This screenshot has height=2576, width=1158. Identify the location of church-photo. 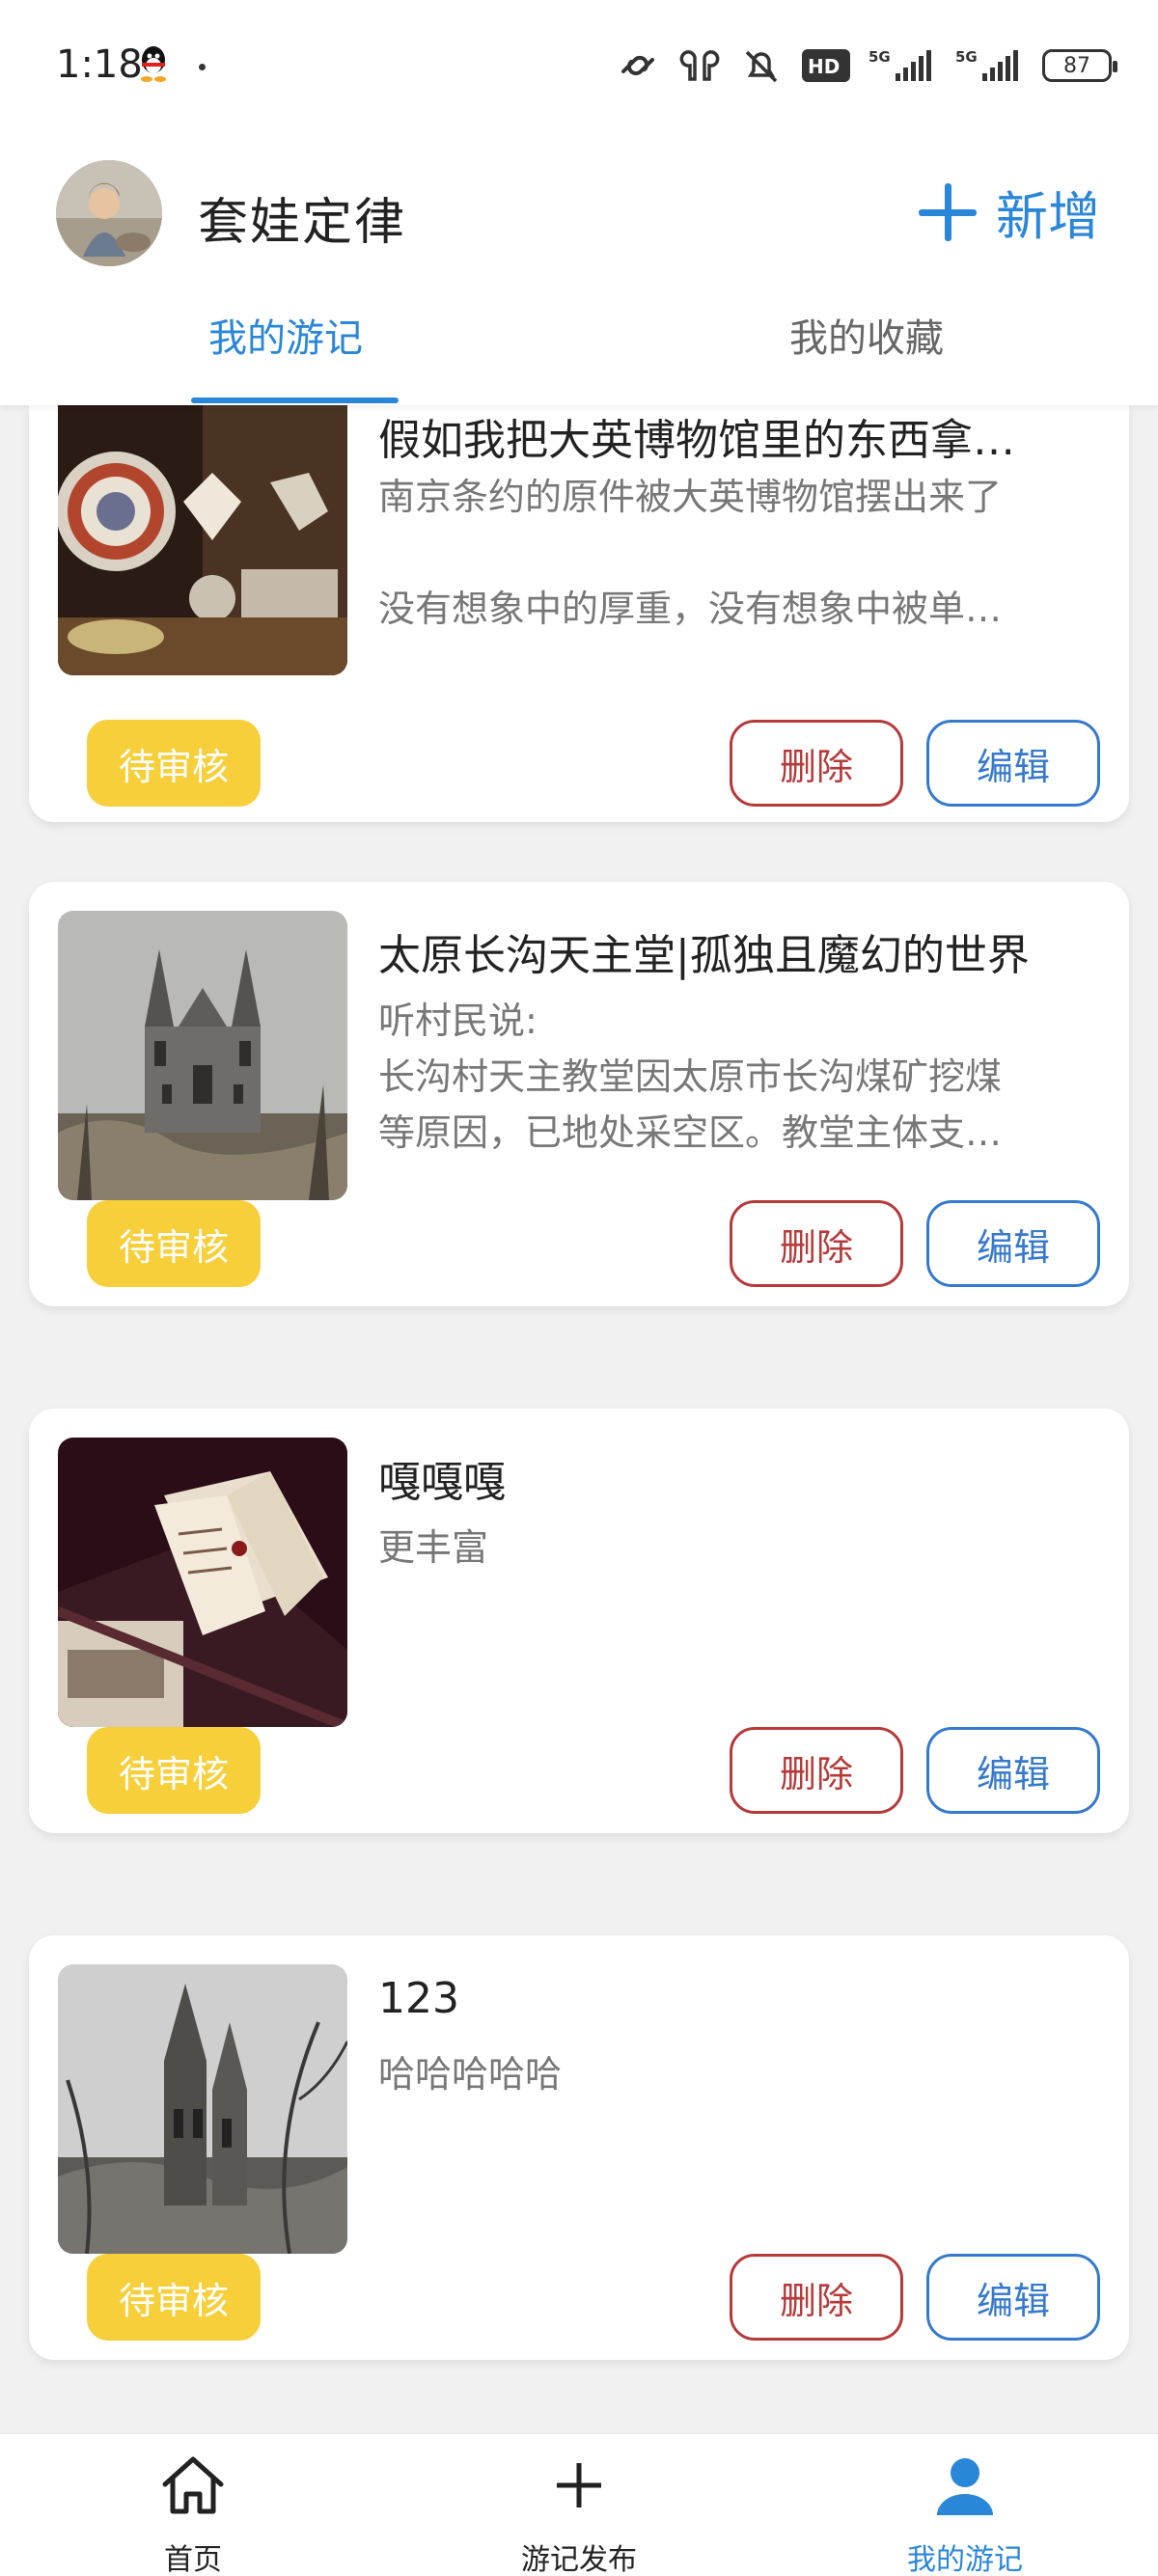
(202, 1056).